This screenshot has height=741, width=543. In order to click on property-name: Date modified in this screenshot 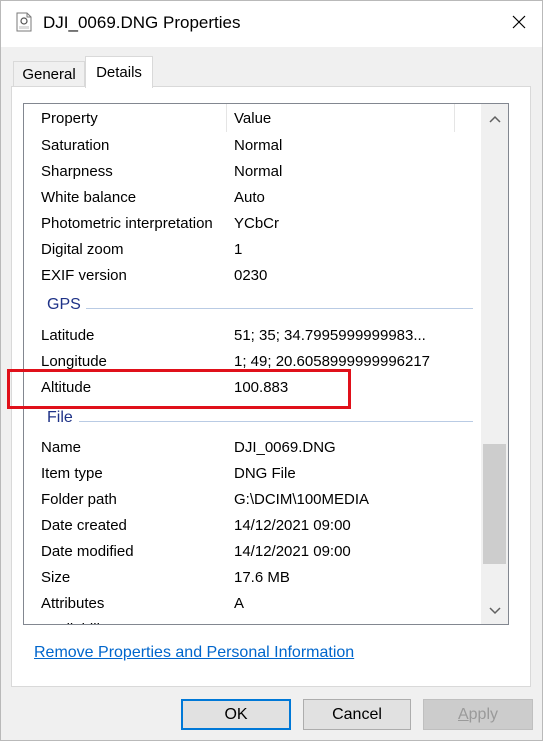, I will do `click(87, 551)`.